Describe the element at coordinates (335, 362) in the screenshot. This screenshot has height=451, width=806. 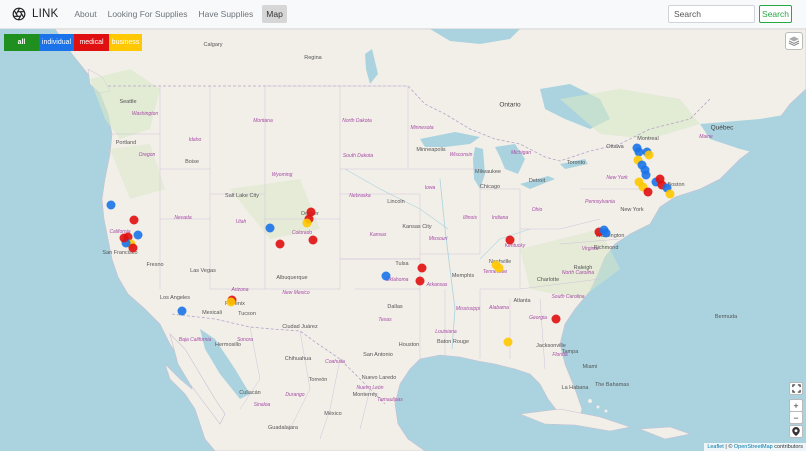
I see `map-label-coahuila: Coahuila` at that location.